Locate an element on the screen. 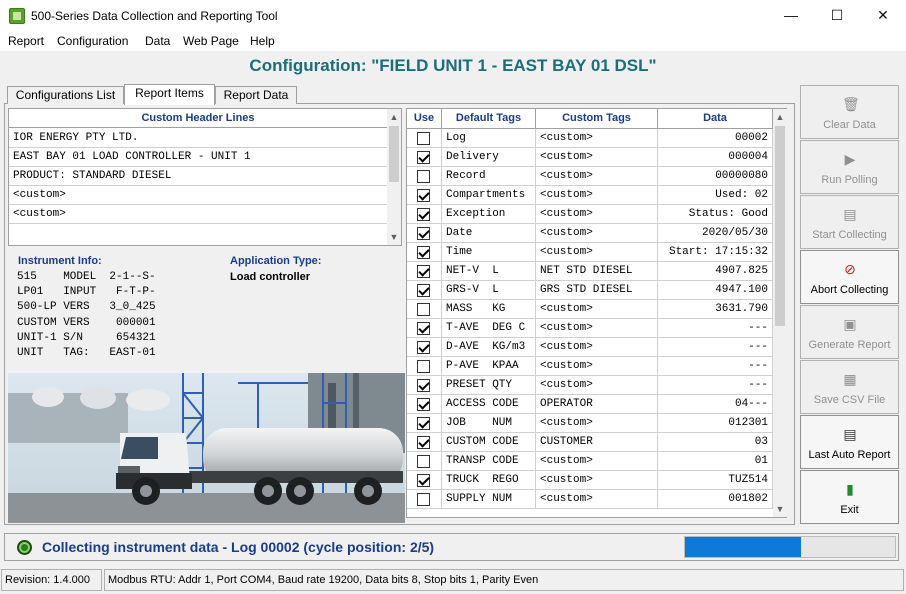 The width and height of the screenshot is (906, 594). table-row: JOB NUM <custom> 012301 is located at coordinates (590, 423).